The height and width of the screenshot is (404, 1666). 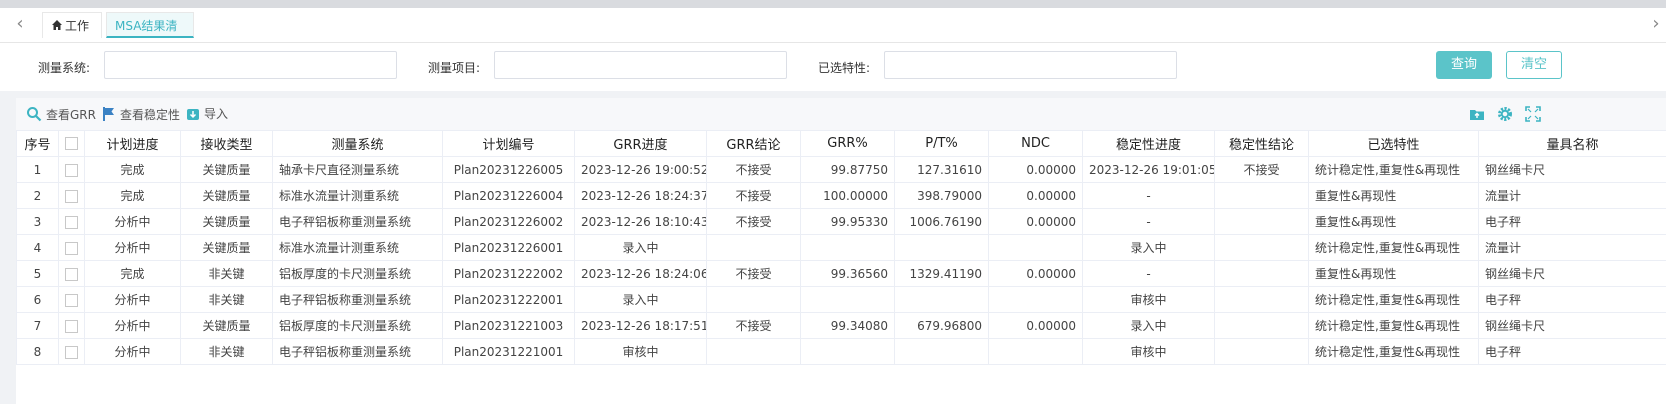 What do you see at coordinates (1505, 114) in the screenshot?
I see `gear-icon` at bounding box center [1505, 114].